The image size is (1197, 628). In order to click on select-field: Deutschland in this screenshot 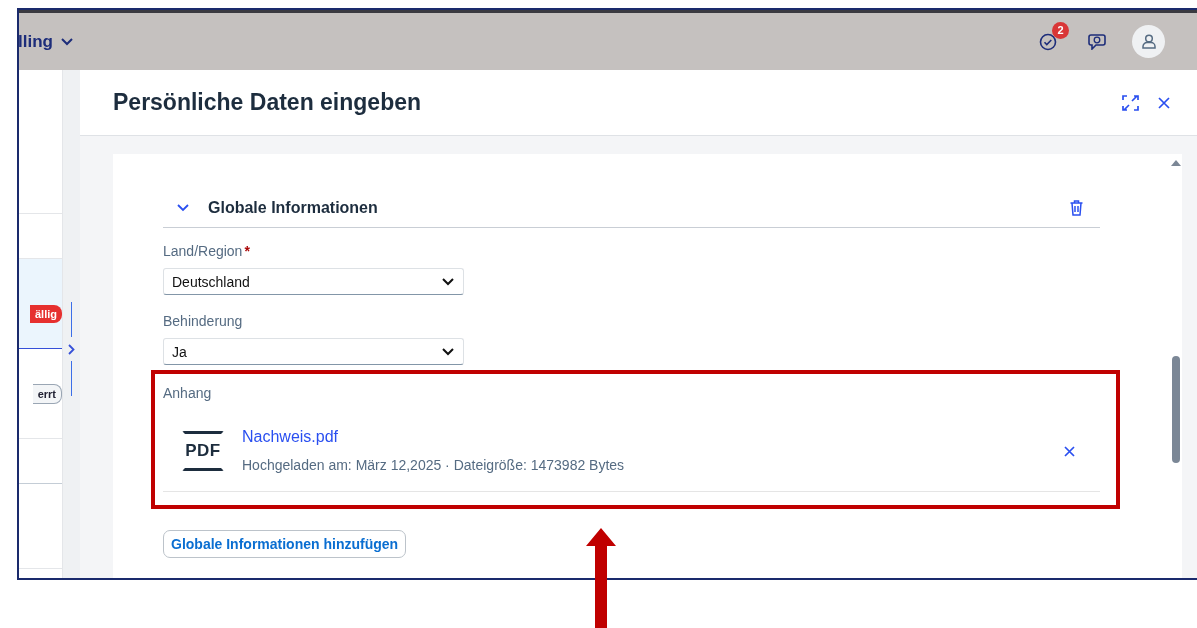, I will do `click(313, 281)`.